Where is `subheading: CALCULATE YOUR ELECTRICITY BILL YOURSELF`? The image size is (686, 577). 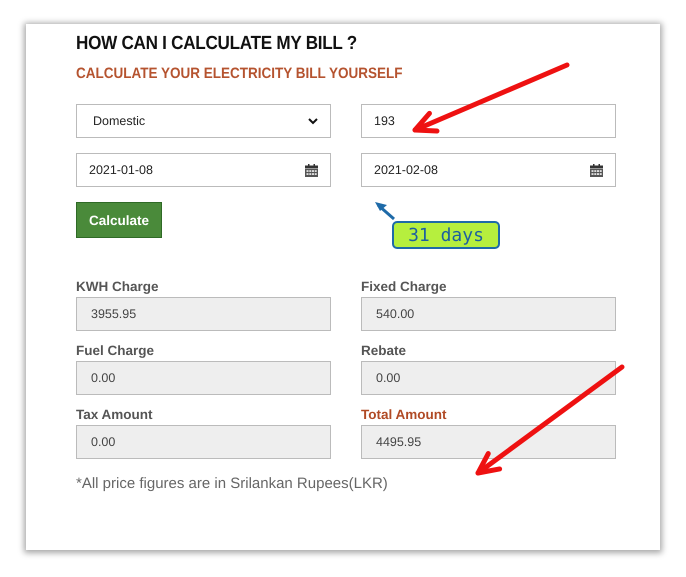 subheading: CALCULATE YOUR ELECTRICITY BILL YOURSELF is located at coordinates (239, 73).